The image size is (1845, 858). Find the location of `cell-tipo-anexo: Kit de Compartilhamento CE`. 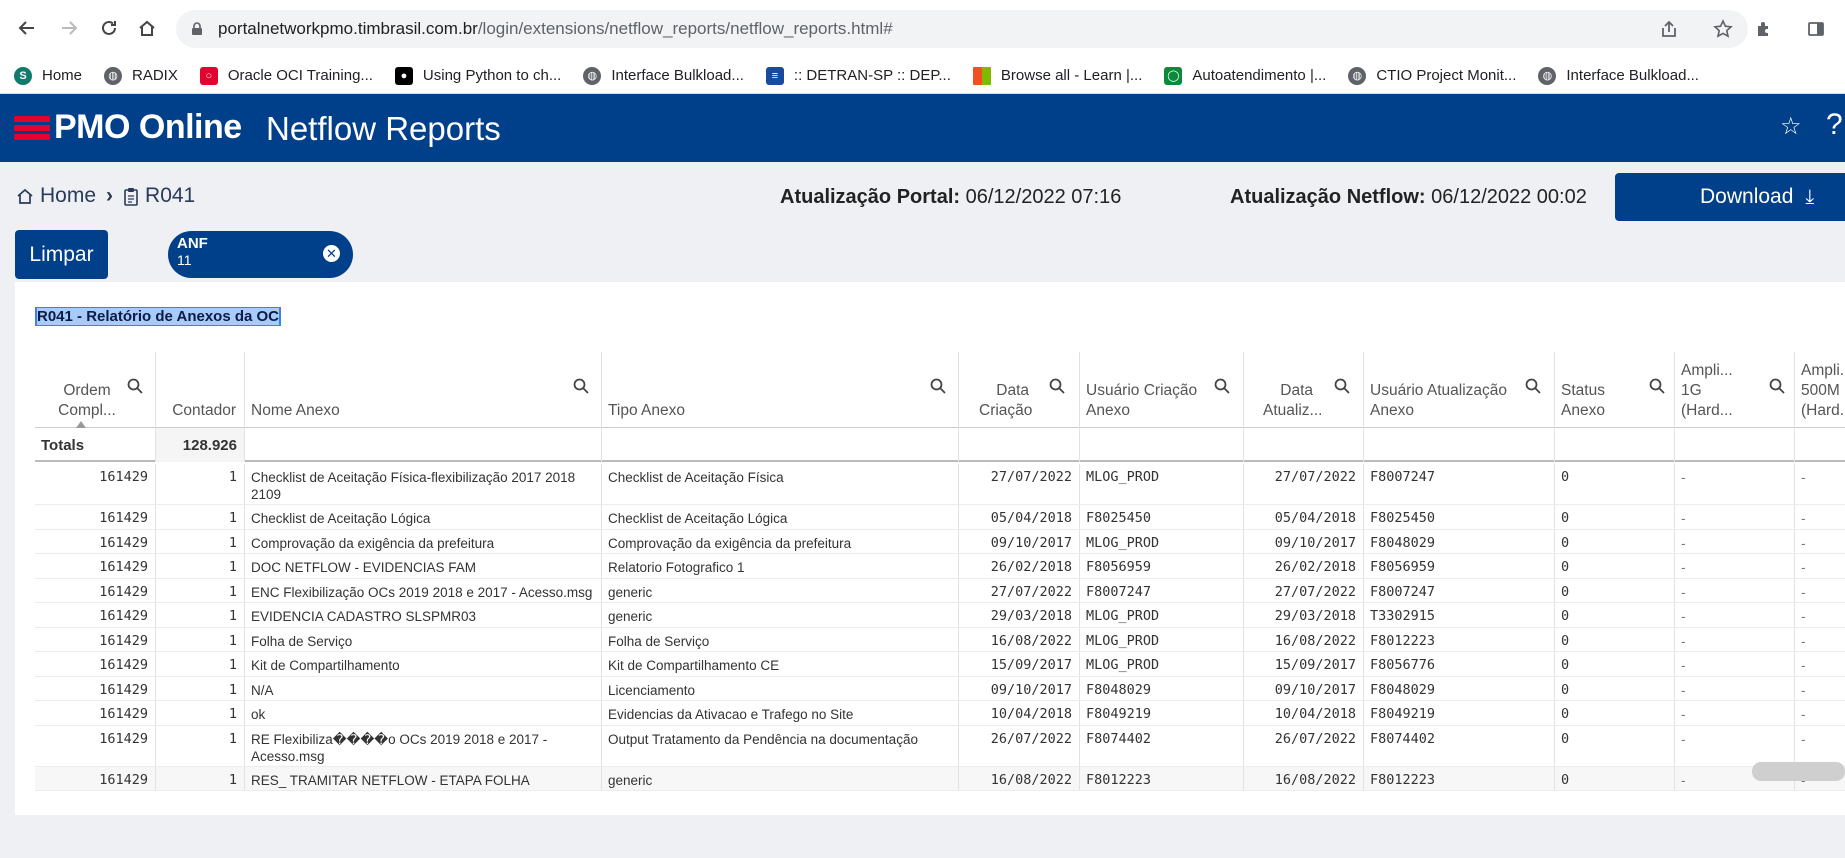

cell-tipo-anexo: Kit de Compartilhamento CE is located at coordinates (780, 664).